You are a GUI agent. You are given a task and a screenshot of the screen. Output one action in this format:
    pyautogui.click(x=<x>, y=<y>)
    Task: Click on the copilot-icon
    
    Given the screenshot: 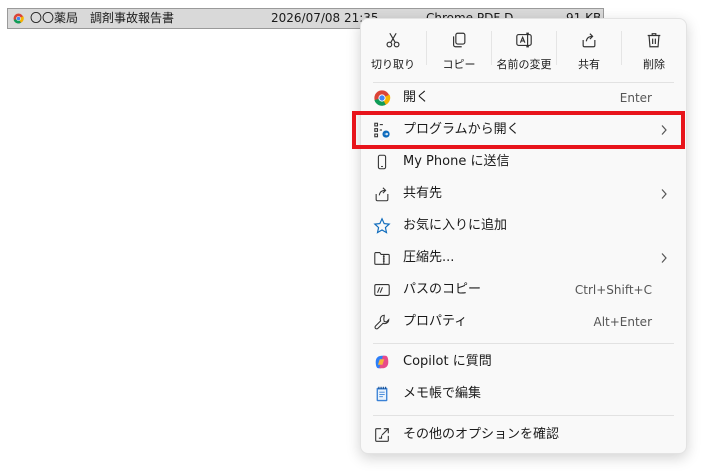 What is the action you would take?
    pyautogui.click(x=382, y=362)
    